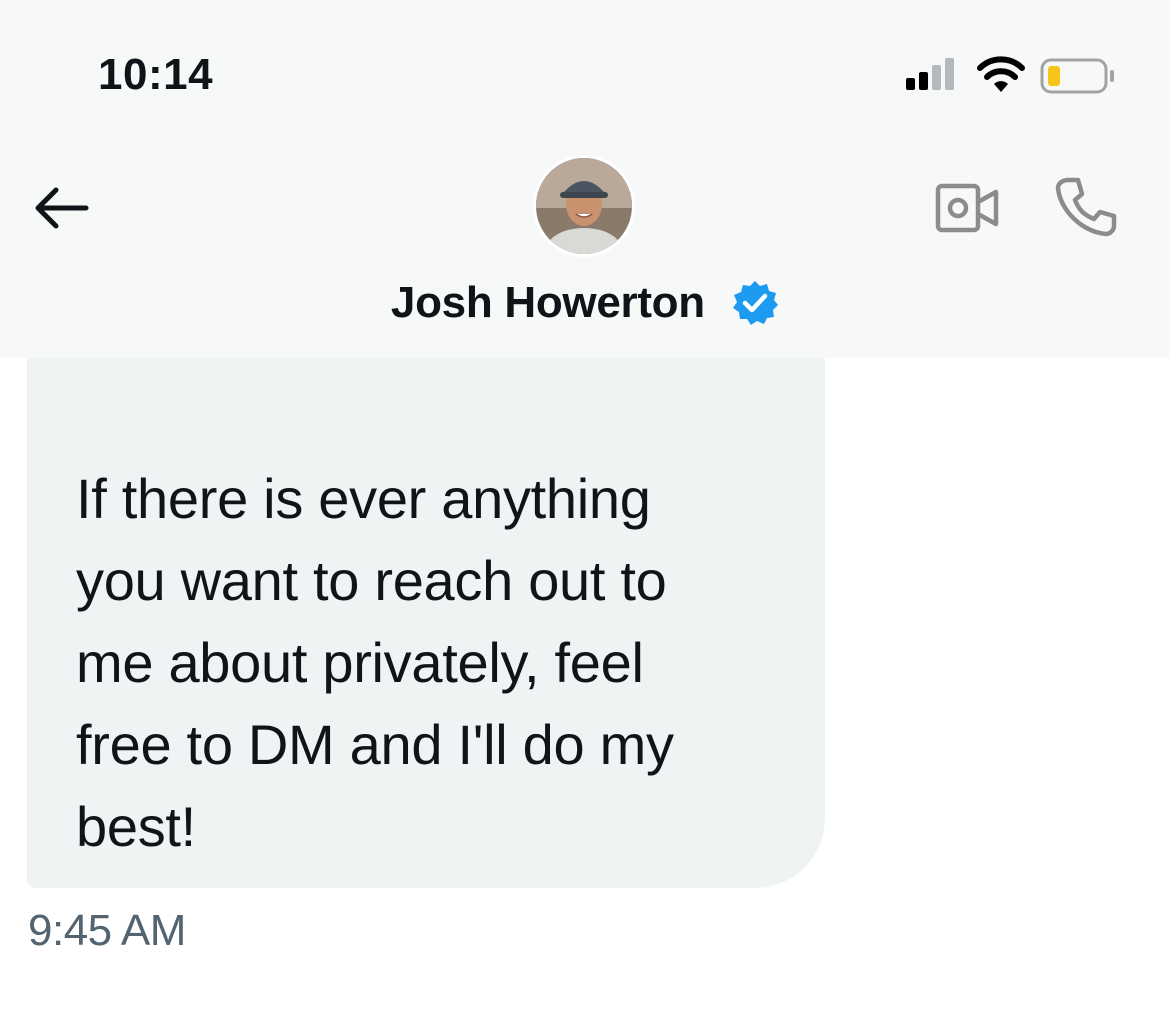 Image resolution: width=1170 pixels, height=1015 pixels. I want to click on contact-avatar, so click(584, 206).